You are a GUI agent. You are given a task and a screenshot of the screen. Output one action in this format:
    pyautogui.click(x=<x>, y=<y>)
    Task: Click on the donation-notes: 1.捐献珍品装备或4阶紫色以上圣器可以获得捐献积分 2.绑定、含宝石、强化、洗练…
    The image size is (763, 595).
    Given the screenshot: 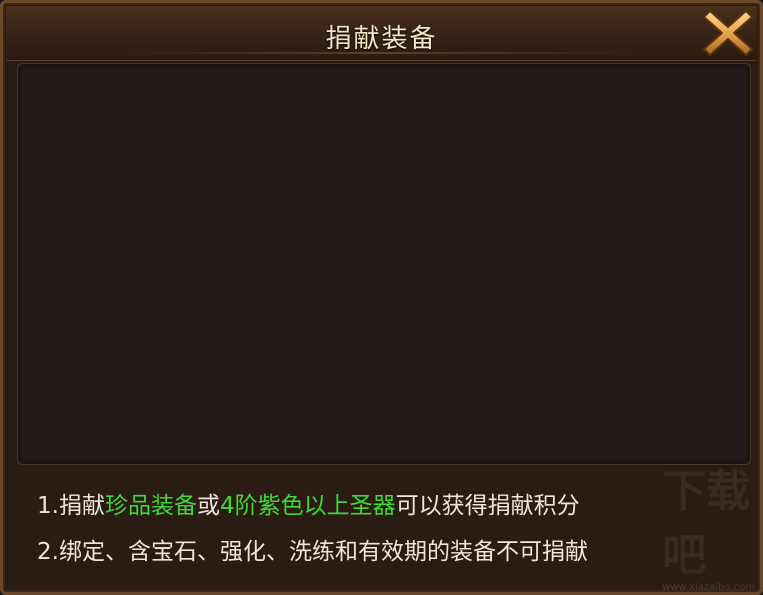 What is the action you would take?
    pyautogui.click(x=391, y=529)
    